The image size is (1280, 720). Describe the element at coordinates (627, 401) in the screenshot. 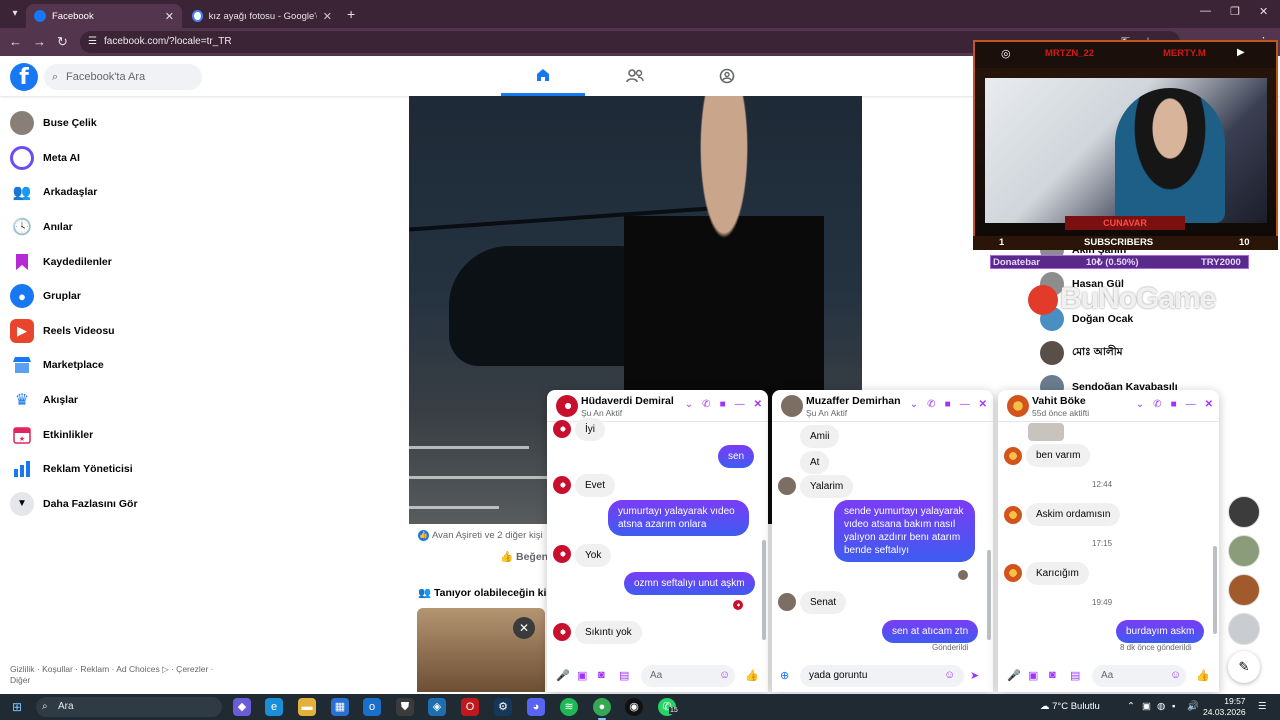

I see `chat-contact-name: Hüdaverdi Demiral` at that location.